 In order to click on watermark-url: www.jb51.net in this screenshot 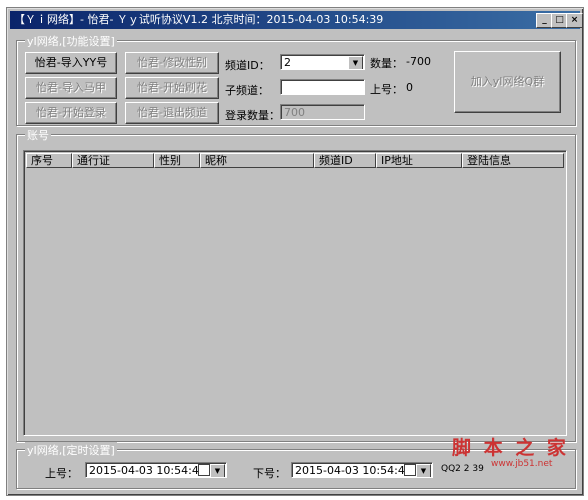, I will do `click(522, 464)`.